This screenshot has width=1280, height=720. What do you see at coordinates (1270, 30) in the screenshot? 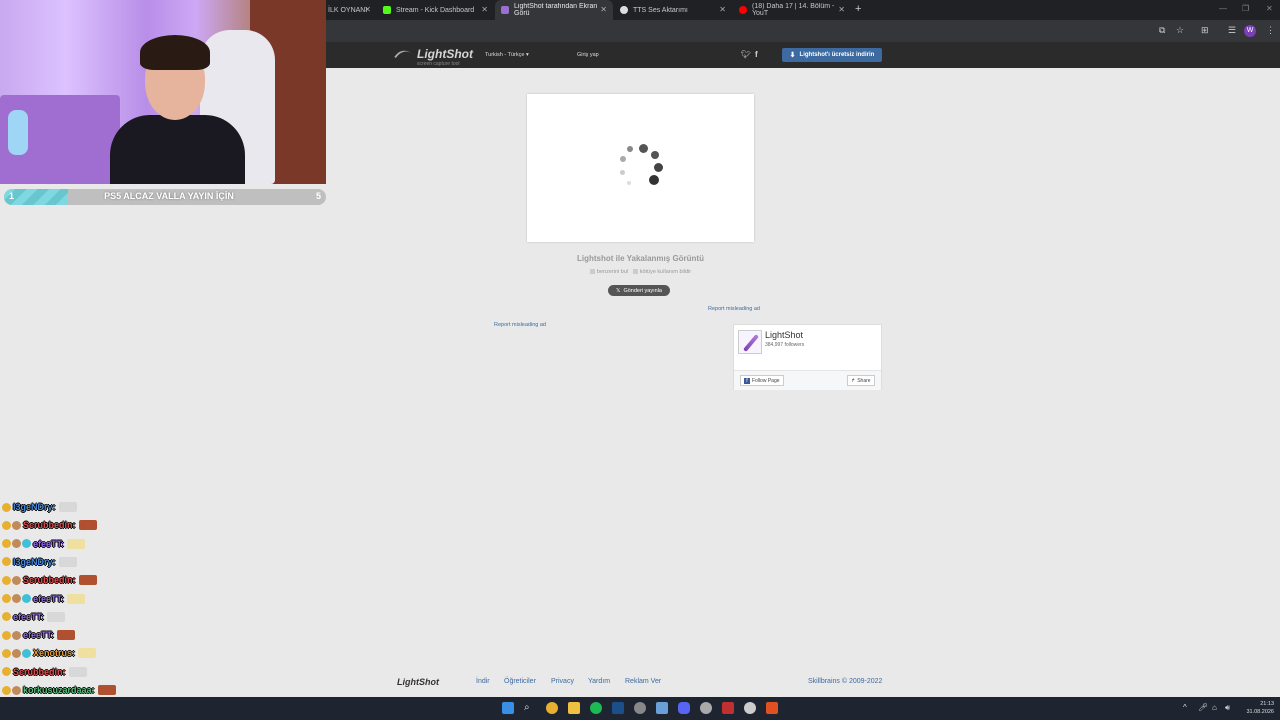
I see `menu-kebab-icon: ⋮` at bounding box center [1270, 30].